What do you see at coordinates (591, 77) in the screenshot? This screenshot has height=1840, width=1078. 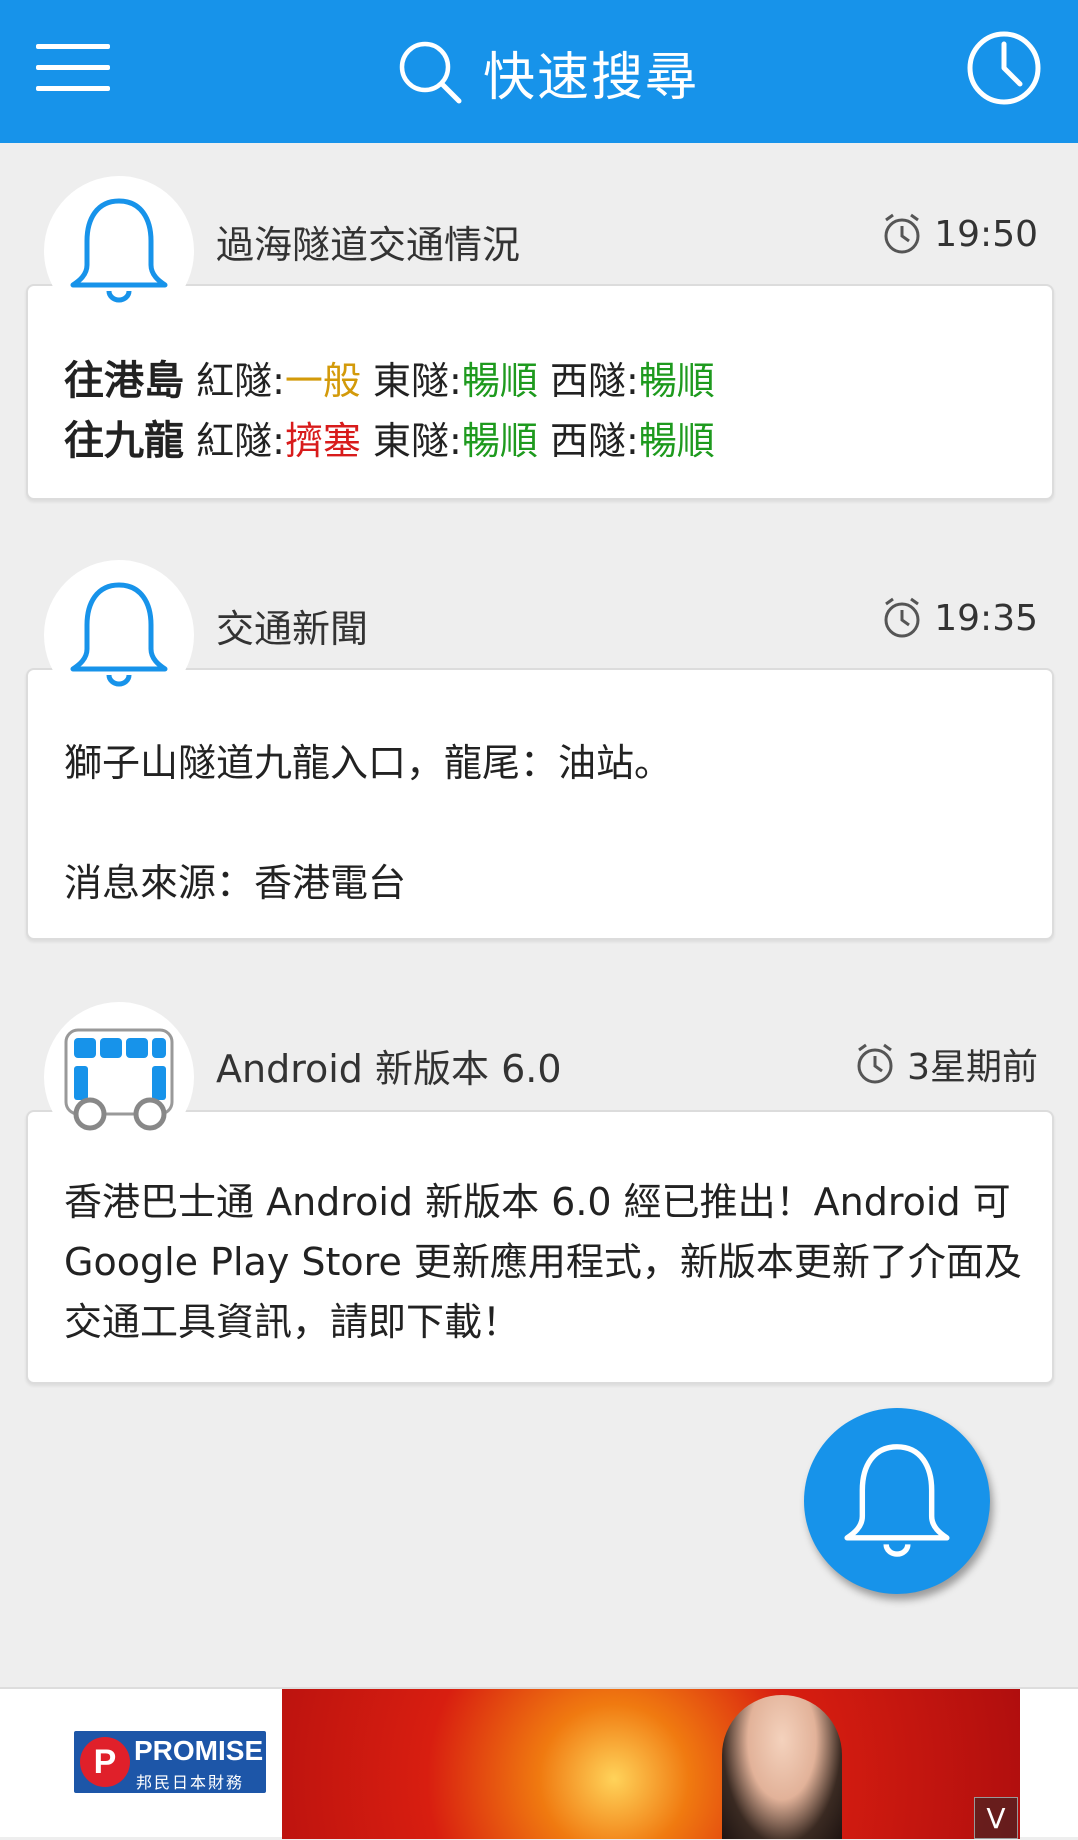 I see `search-label: 快速搜尋` at bounding box center [591, 77].